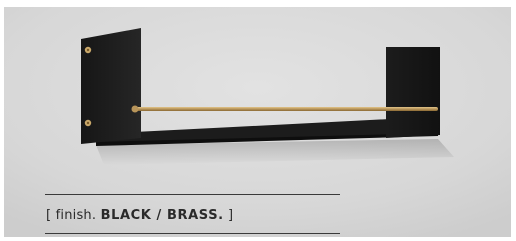  What do you see at coordinates (413, 92) in the screenshot?
I see `shelf-right-panel` at bounding box center [413, 92].